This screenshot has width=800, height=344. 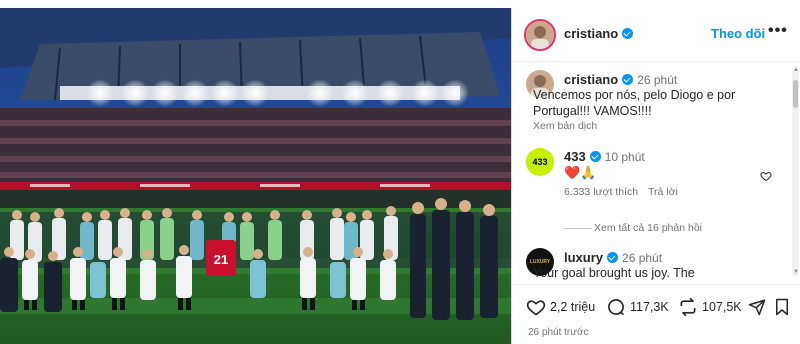 What do you see at coordinates (648, 228) in the screenshot?
I see `view-replies-link: Xem tất cả 16 phản hồi` at bounding box center [648, 228].